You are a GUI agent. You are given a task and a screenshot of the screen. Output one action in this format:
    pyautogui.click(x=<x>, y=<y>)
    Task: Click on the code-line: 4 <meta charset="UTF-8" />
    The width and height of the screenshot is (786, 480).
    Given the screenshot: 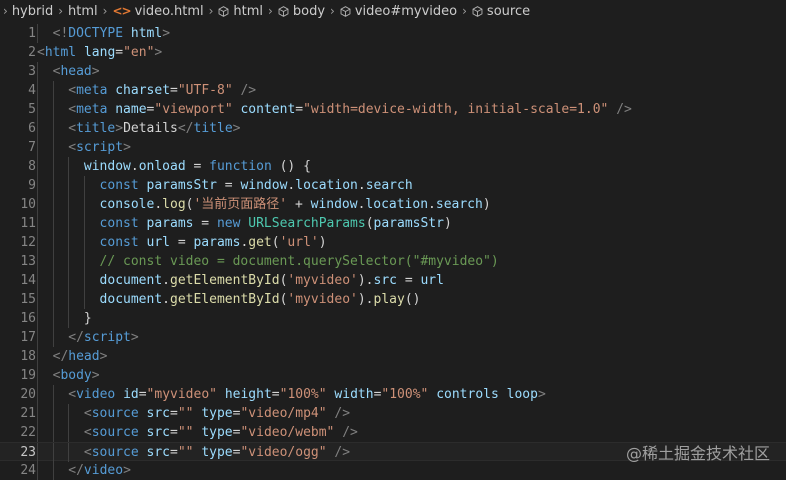 What is the action you would take?
    pyautogui.click(x=393, y=90)
    